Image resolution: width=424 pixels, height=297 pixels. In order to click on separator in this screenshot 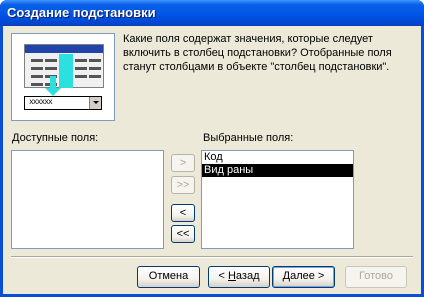, I will do `click(212, 257)`.